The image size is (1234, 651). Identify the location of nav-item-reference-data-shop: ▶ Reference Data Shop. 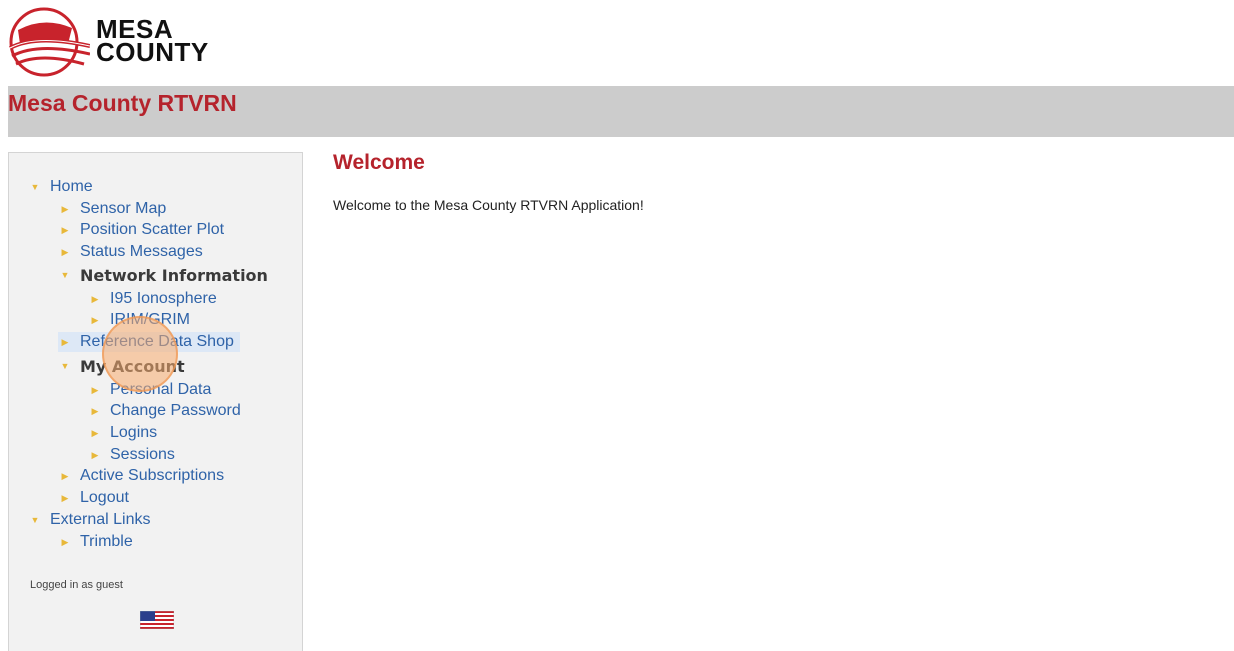
(149, 342).